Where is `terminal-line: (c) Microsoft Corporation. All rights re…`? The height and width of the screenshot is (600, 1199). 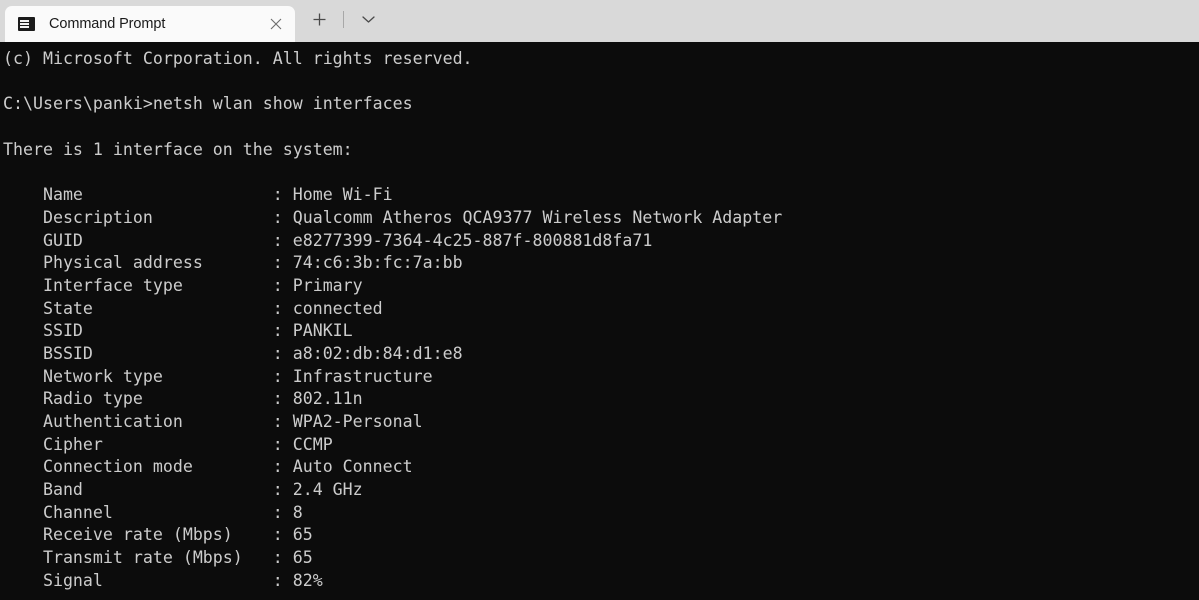 terminal-line: (c) Microsoft Corporation. All rights re… is located at coordinates (238, 58).